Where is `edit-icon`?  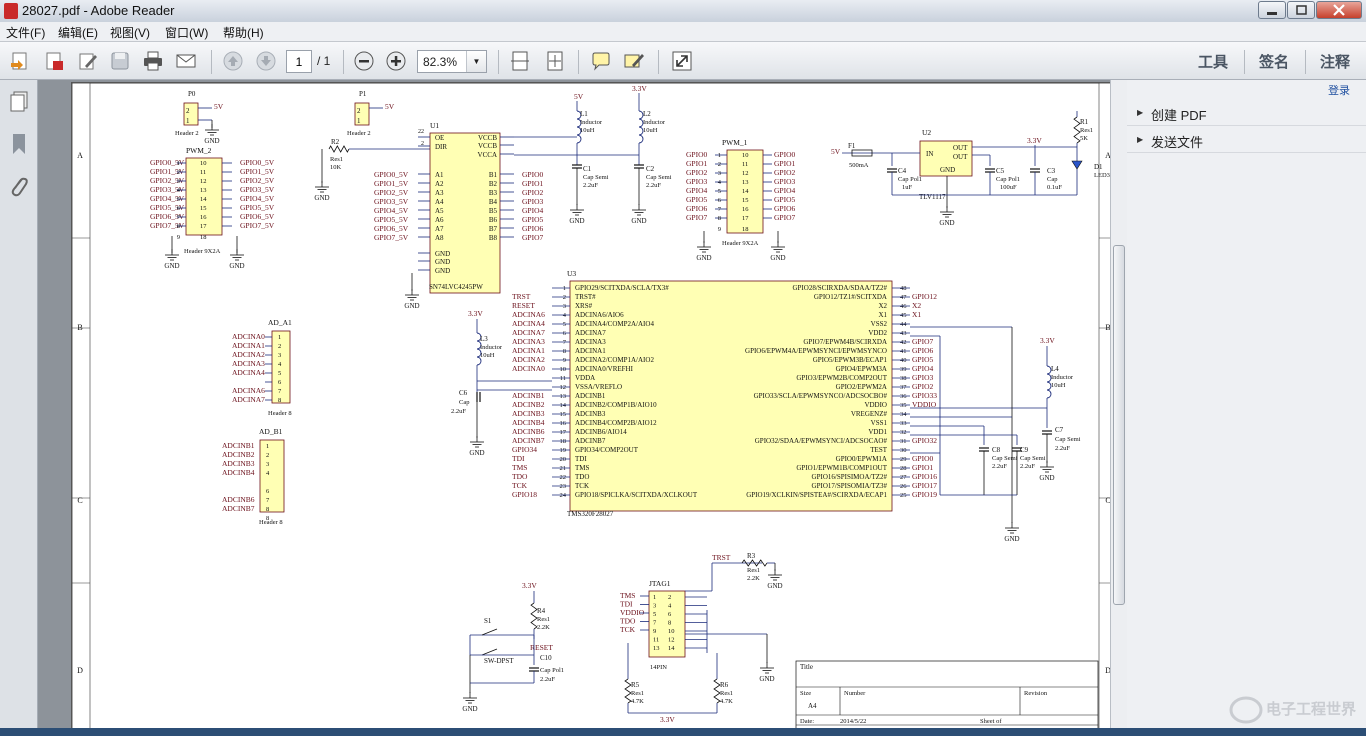
edit-icon is located at coordinates (88, 61).